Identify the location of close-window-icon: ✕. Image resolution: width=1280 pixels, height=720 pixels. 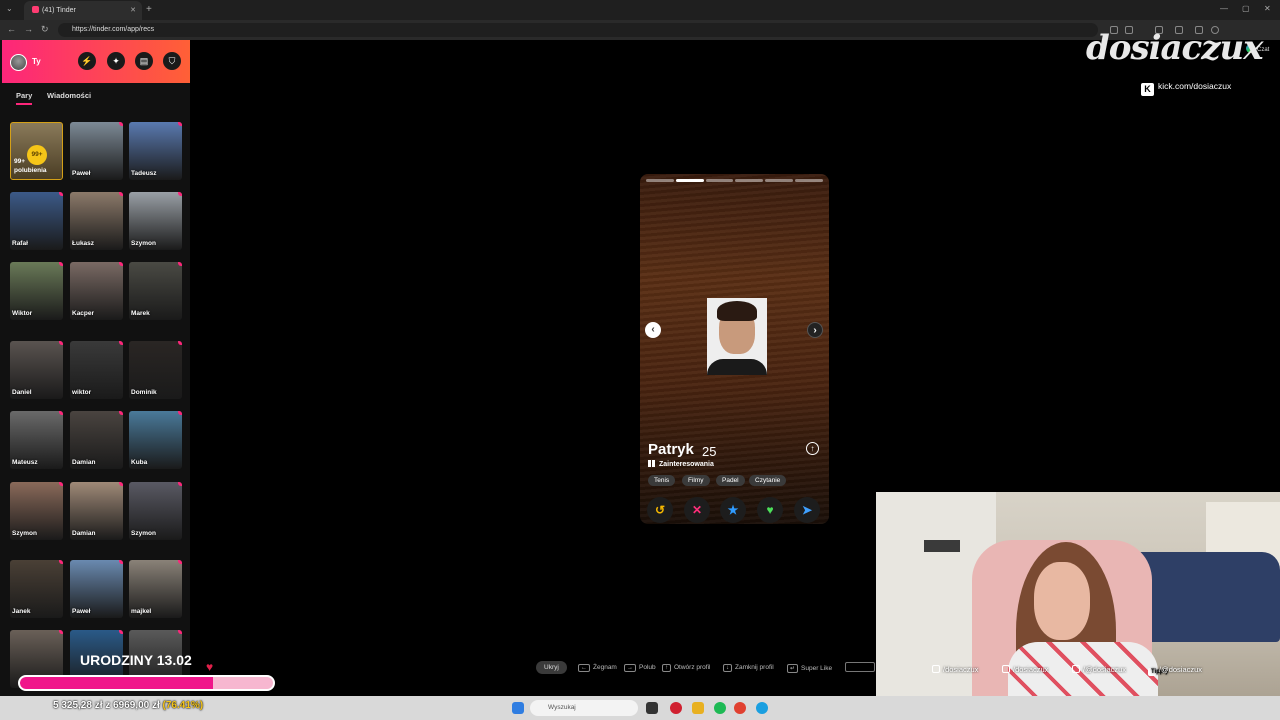
(1267, 8).